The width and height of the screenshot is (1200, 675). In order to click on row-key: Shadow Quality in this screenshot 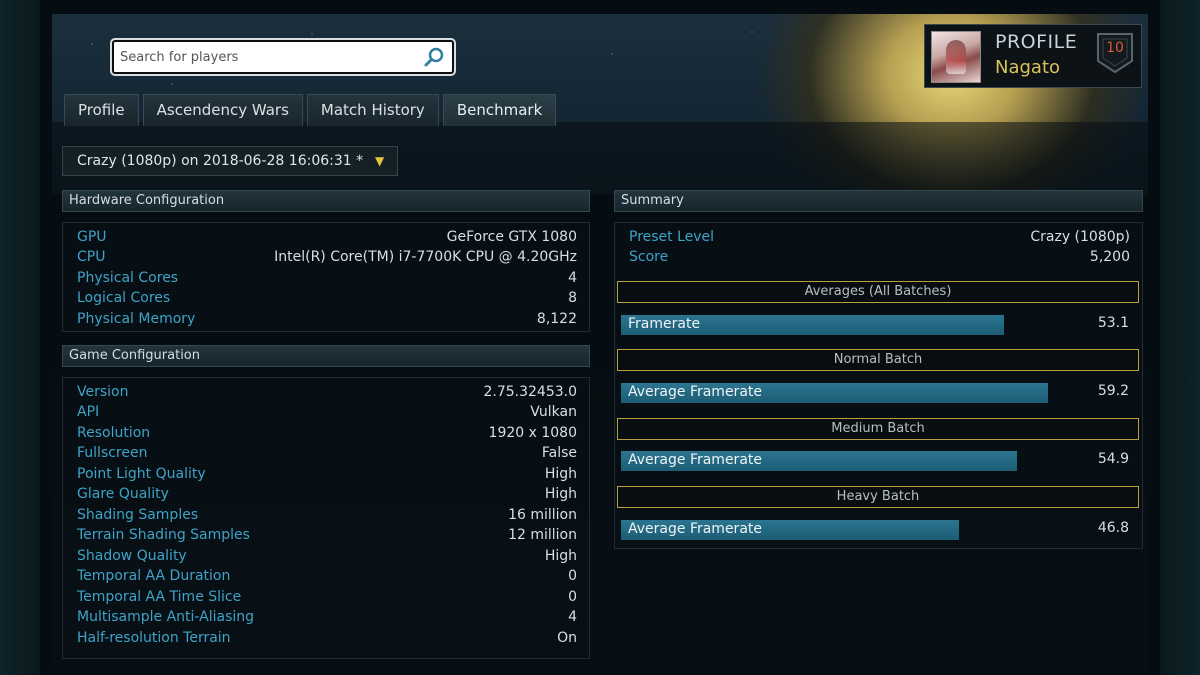, I will do `click(132, 556)`.